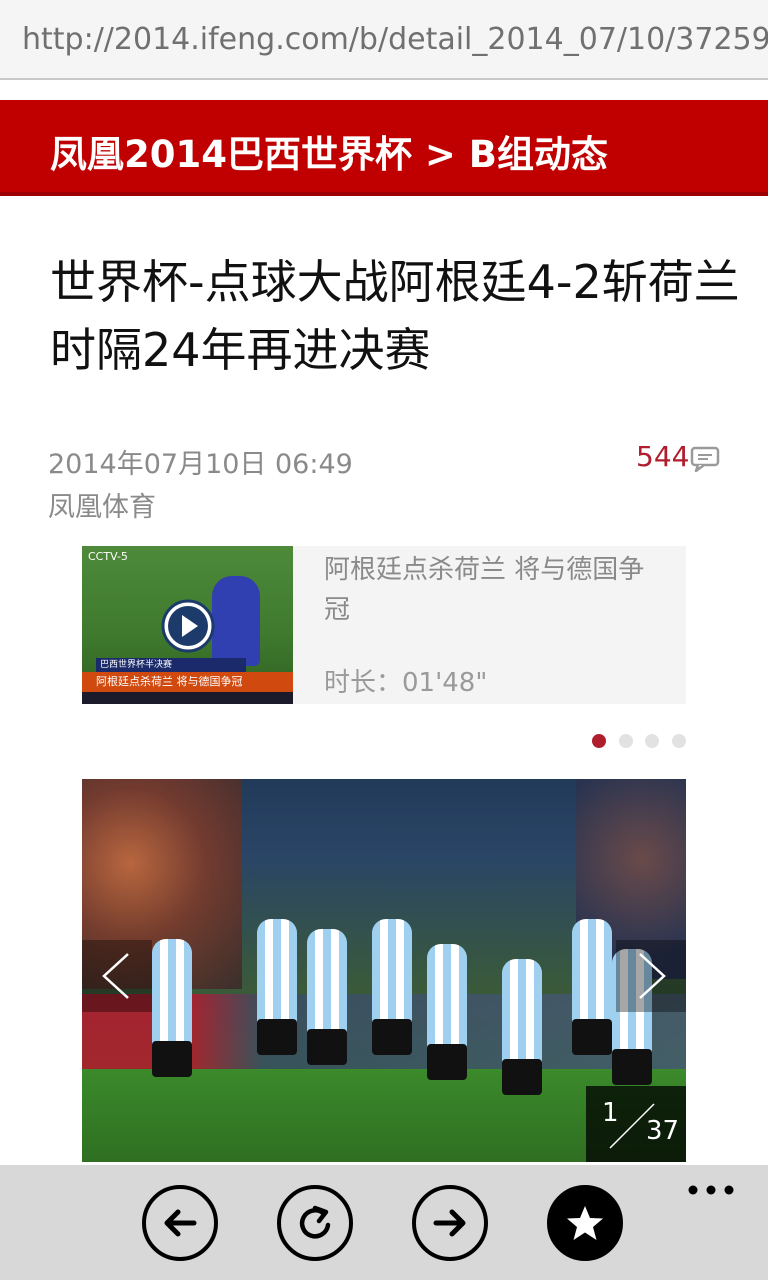 Image resolution: width=768 pixels, height=1280 pixels. I want to click on comment-count: 544, so click(662, 456).